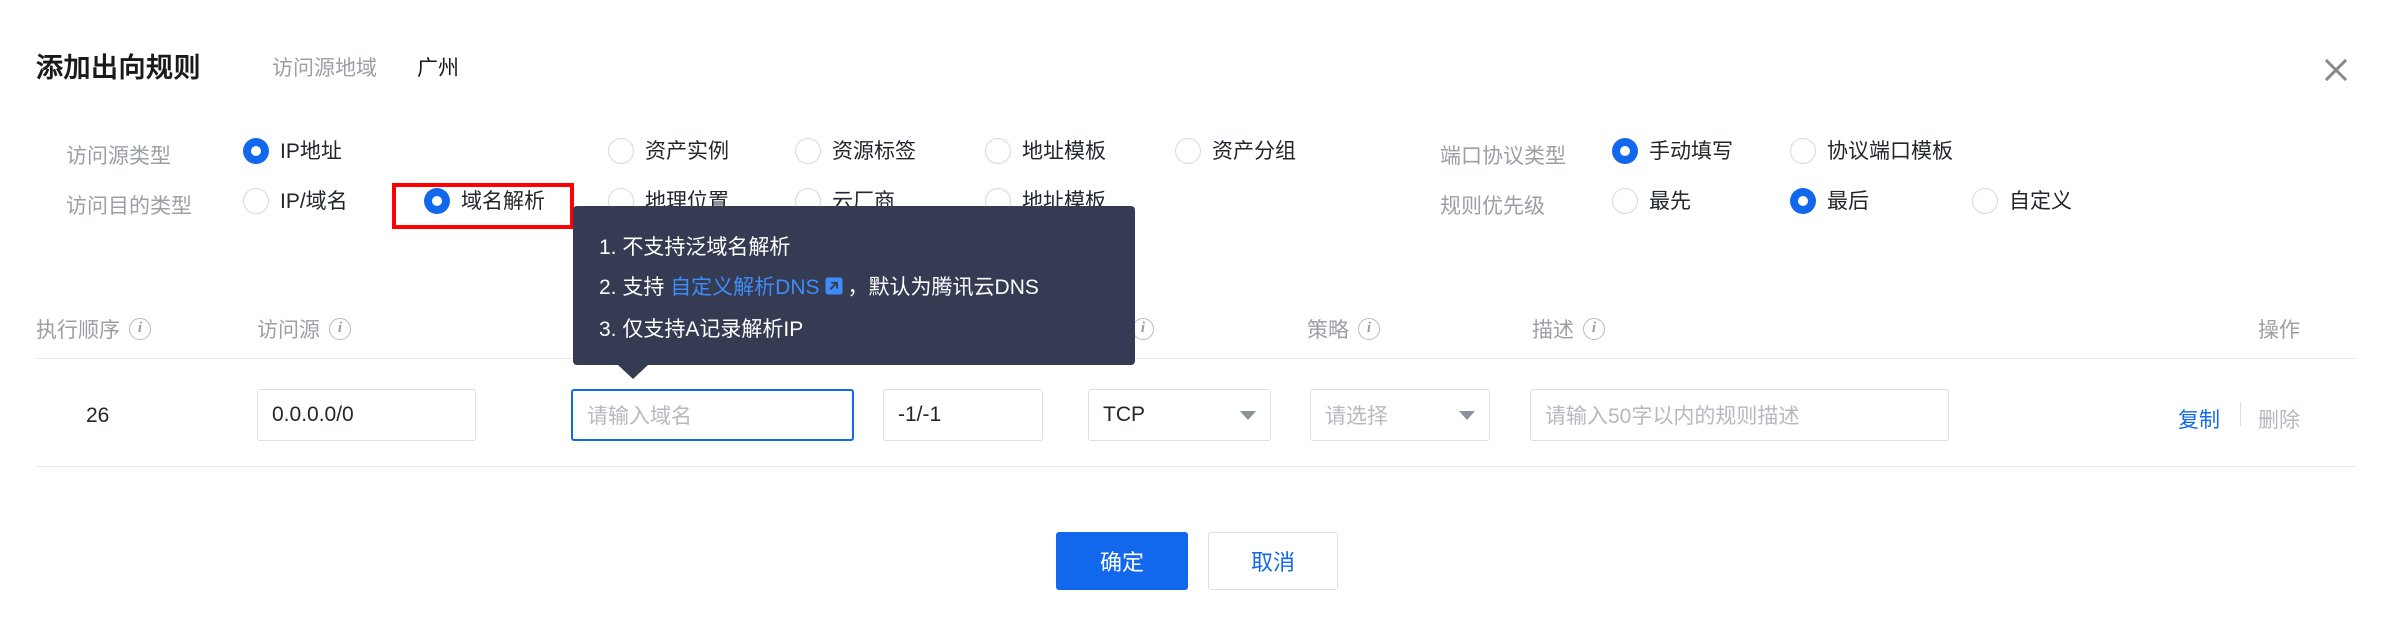  I want to click on column-header-label: 操作, so click(2279, 330).